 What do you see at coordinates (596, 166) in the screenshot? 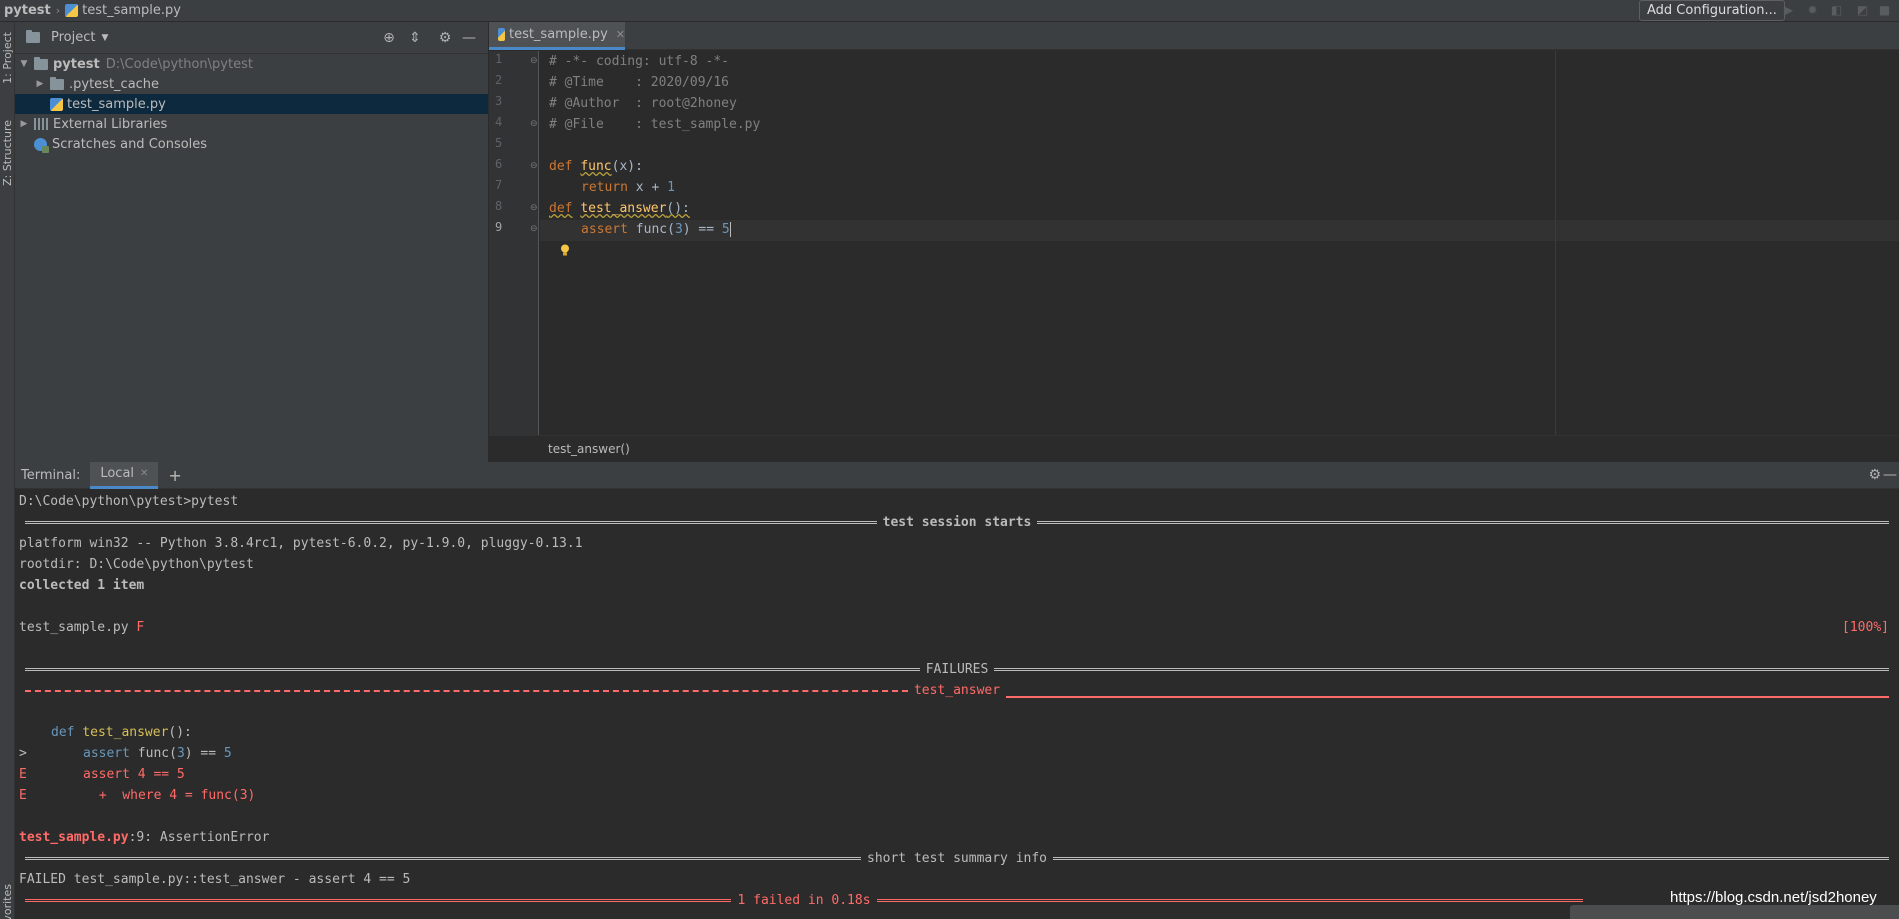
I see `code-line-6: def func(x):` at bounding box center [596, 166].